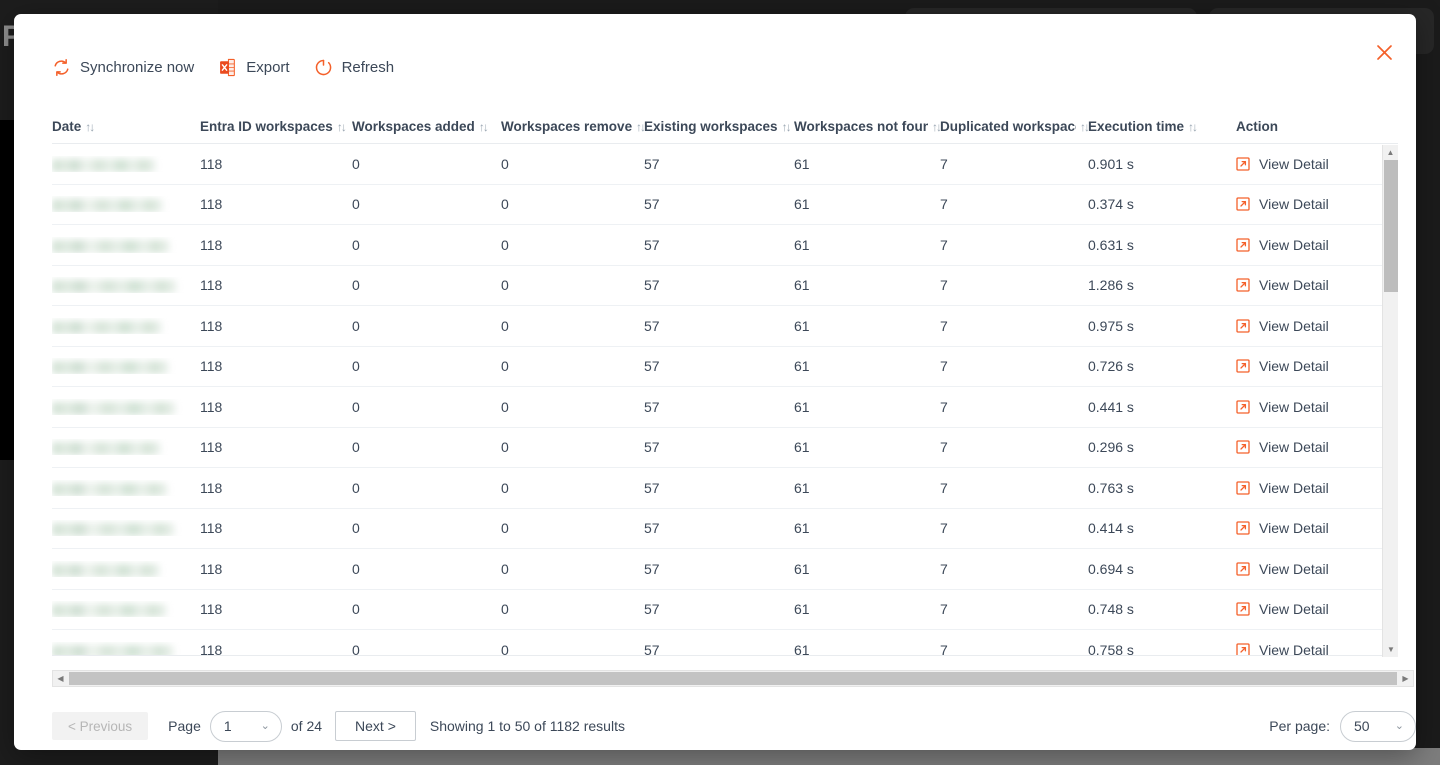  I want to click on close-icon, so click(1384, 52).